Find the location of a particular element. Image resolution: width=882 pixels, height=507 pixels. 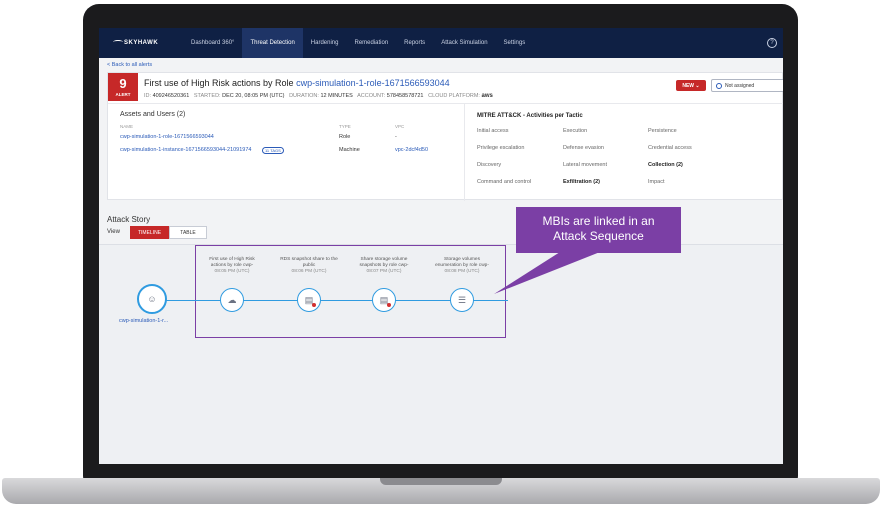

assignee-dropdown: Not assigned is located at coordinates (747, 85).